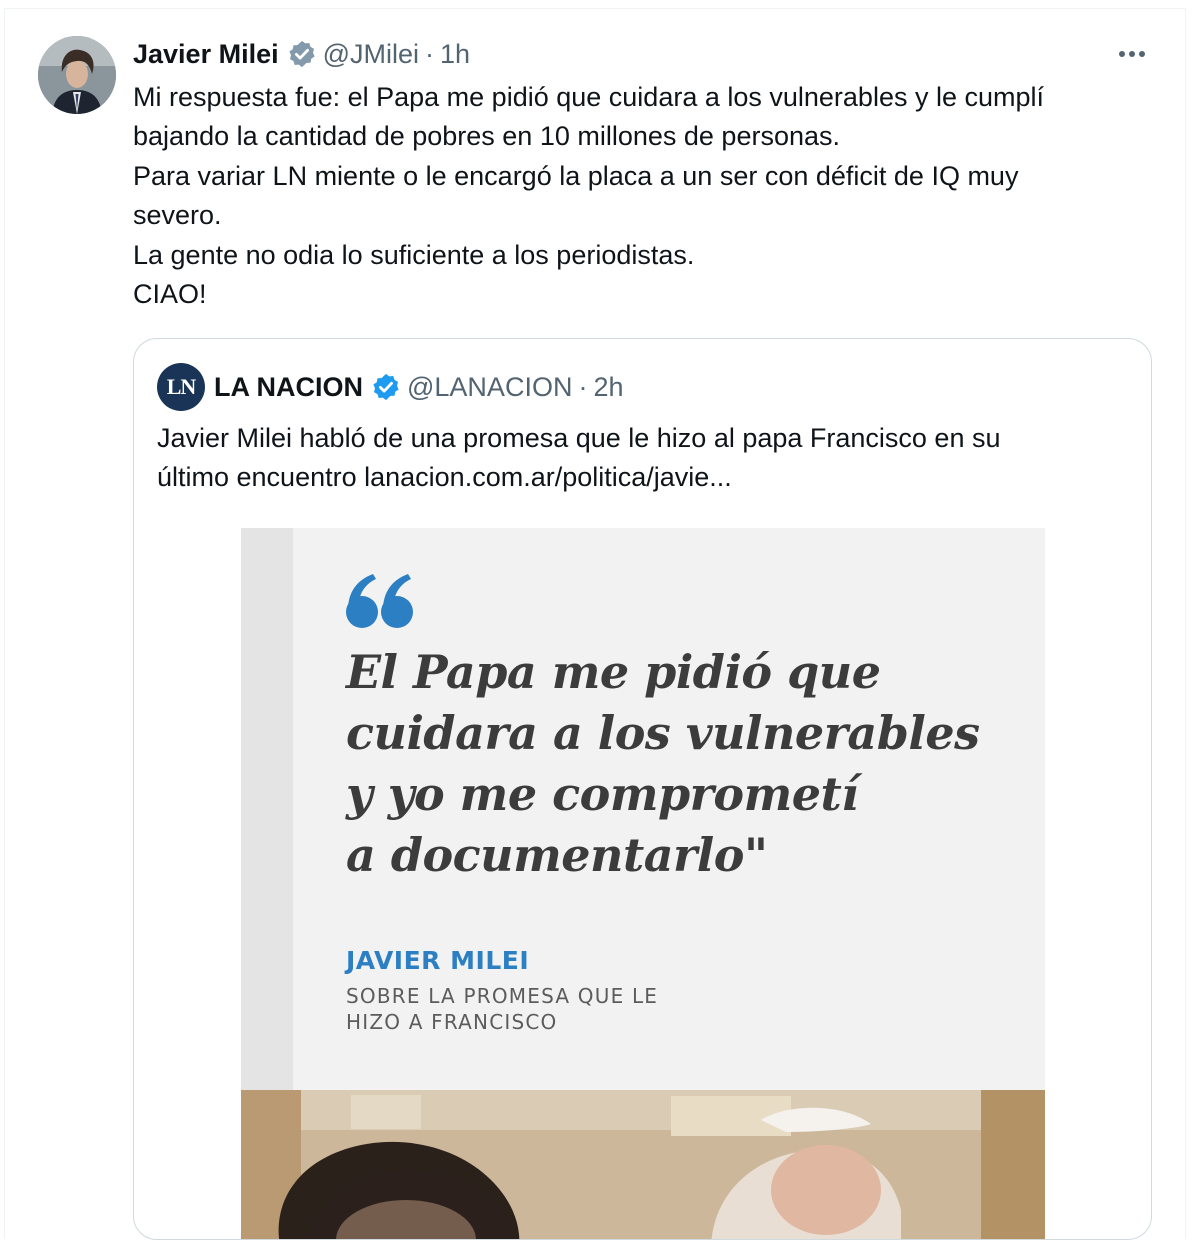 The image size is (1200, 1240). I want to click on media-quote-line: y yo me comprometí, so click(602, 794).